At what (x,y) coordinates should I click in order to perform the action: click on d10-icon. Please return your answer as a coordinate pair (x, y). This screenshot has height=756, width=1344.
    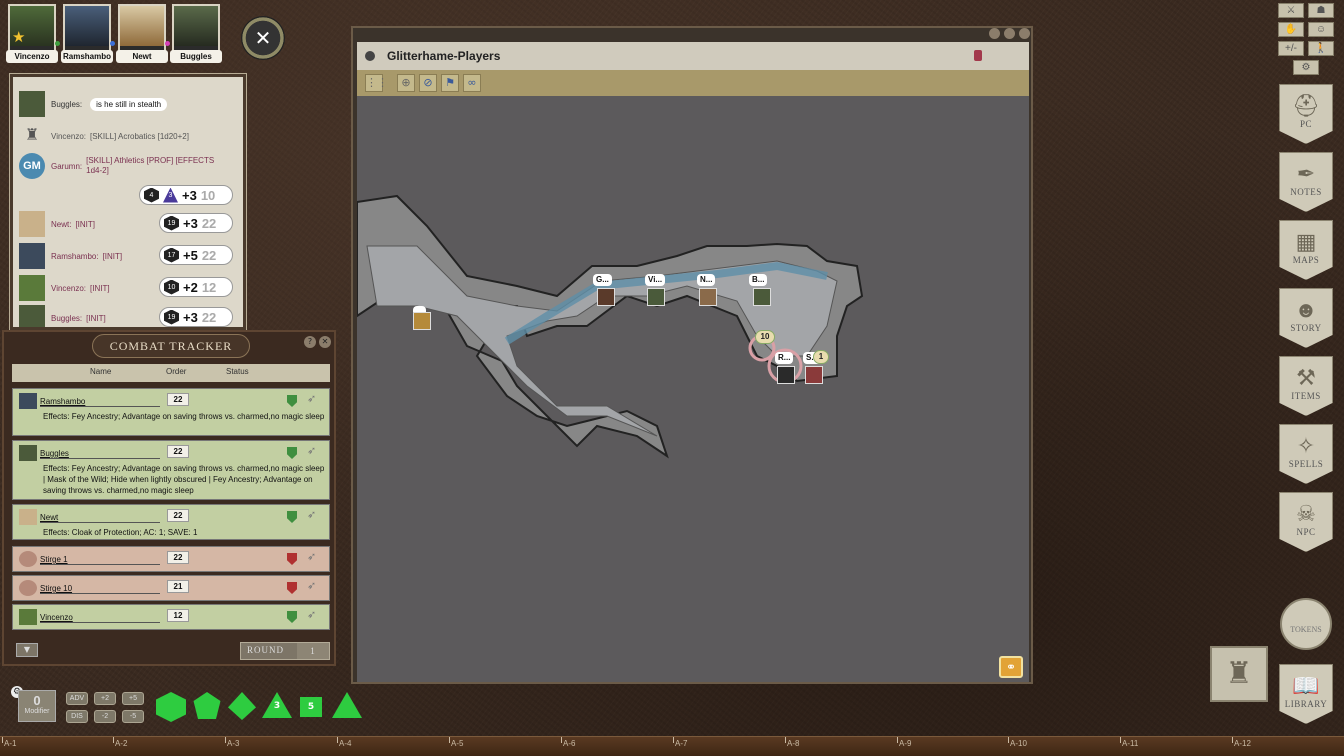
    Looking at the image, I should click on (242, 706).